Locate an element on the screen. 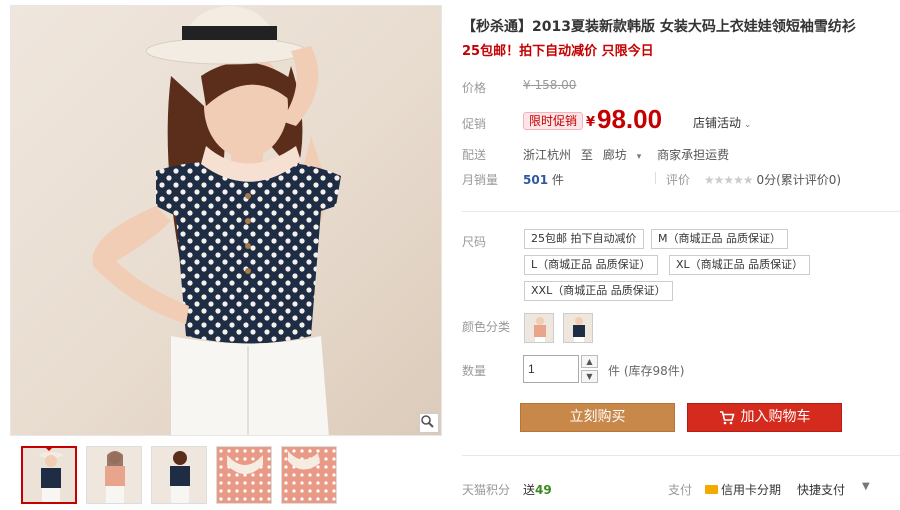 Image resolution: width=900 pixels, height=510 pixels. cart-icon is located at coordinates (727, 417).